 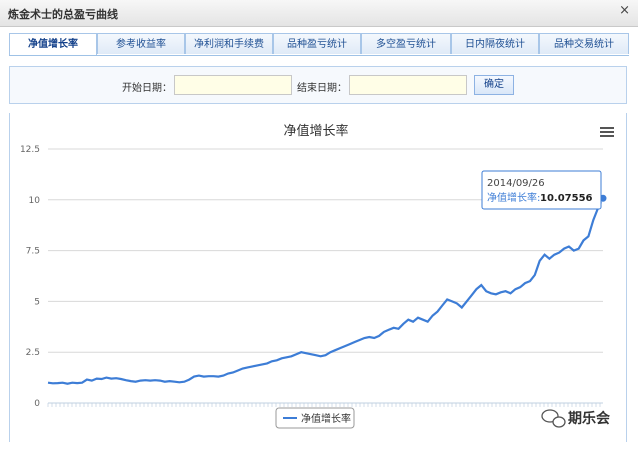 I want to click on tooltip-value: 10.07556, so click(x=566, y=198).